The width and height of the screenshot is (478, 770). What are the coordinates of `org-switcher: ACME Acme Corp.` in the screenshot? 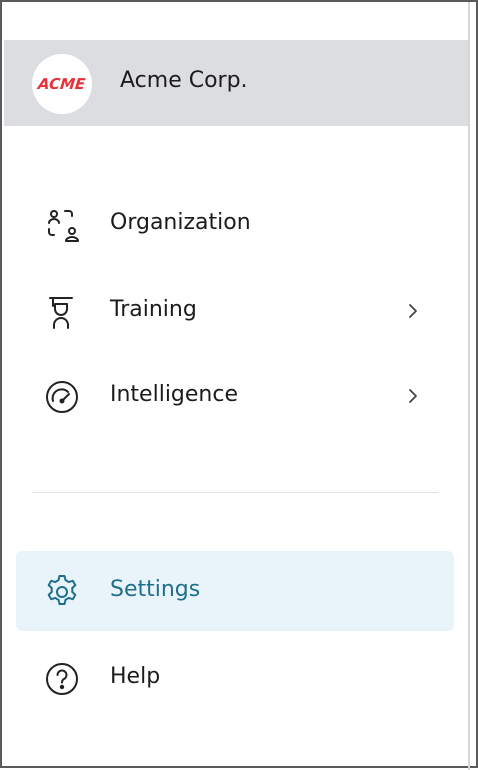 It's located at (236, 83).